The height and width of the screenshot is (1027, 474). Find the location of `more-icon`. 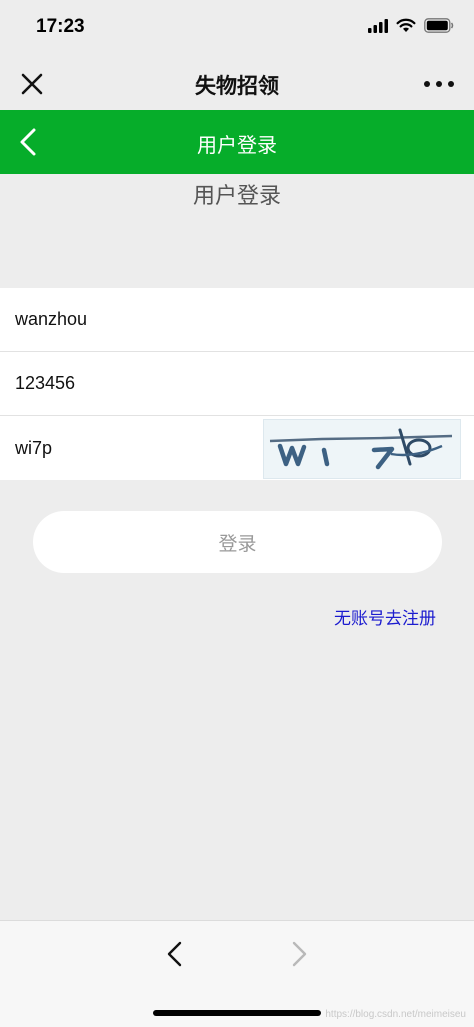

more-icon is located at coordinates (439, 84).